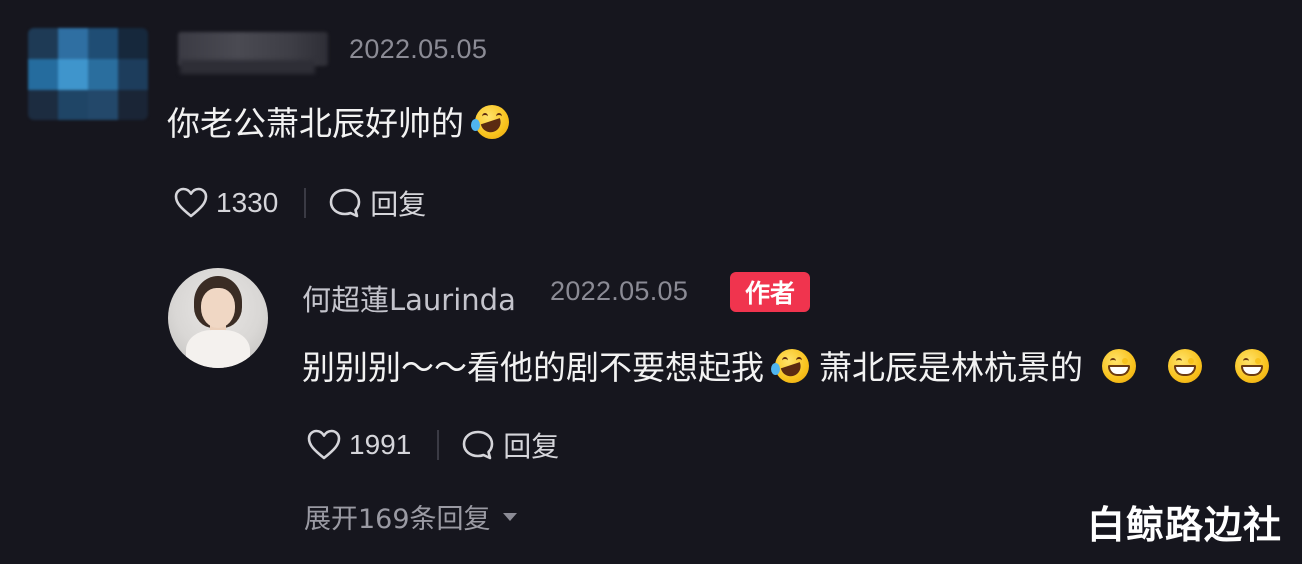  I want to click on comment-actions: 1330 回复, so click(300, 203).